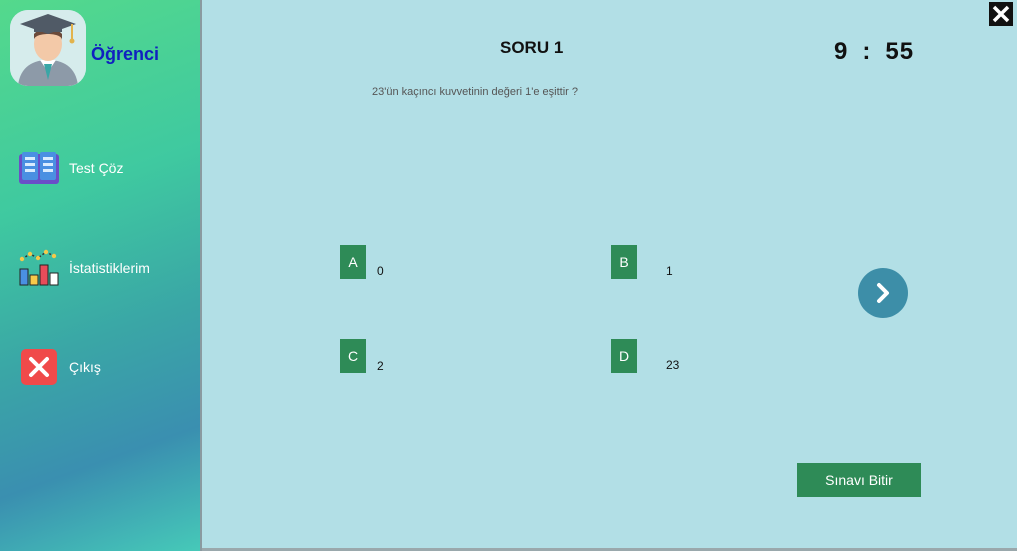  Describe the element at coordinates (624, 356) in the screenshot. I see `option-d-button: D` at that location.